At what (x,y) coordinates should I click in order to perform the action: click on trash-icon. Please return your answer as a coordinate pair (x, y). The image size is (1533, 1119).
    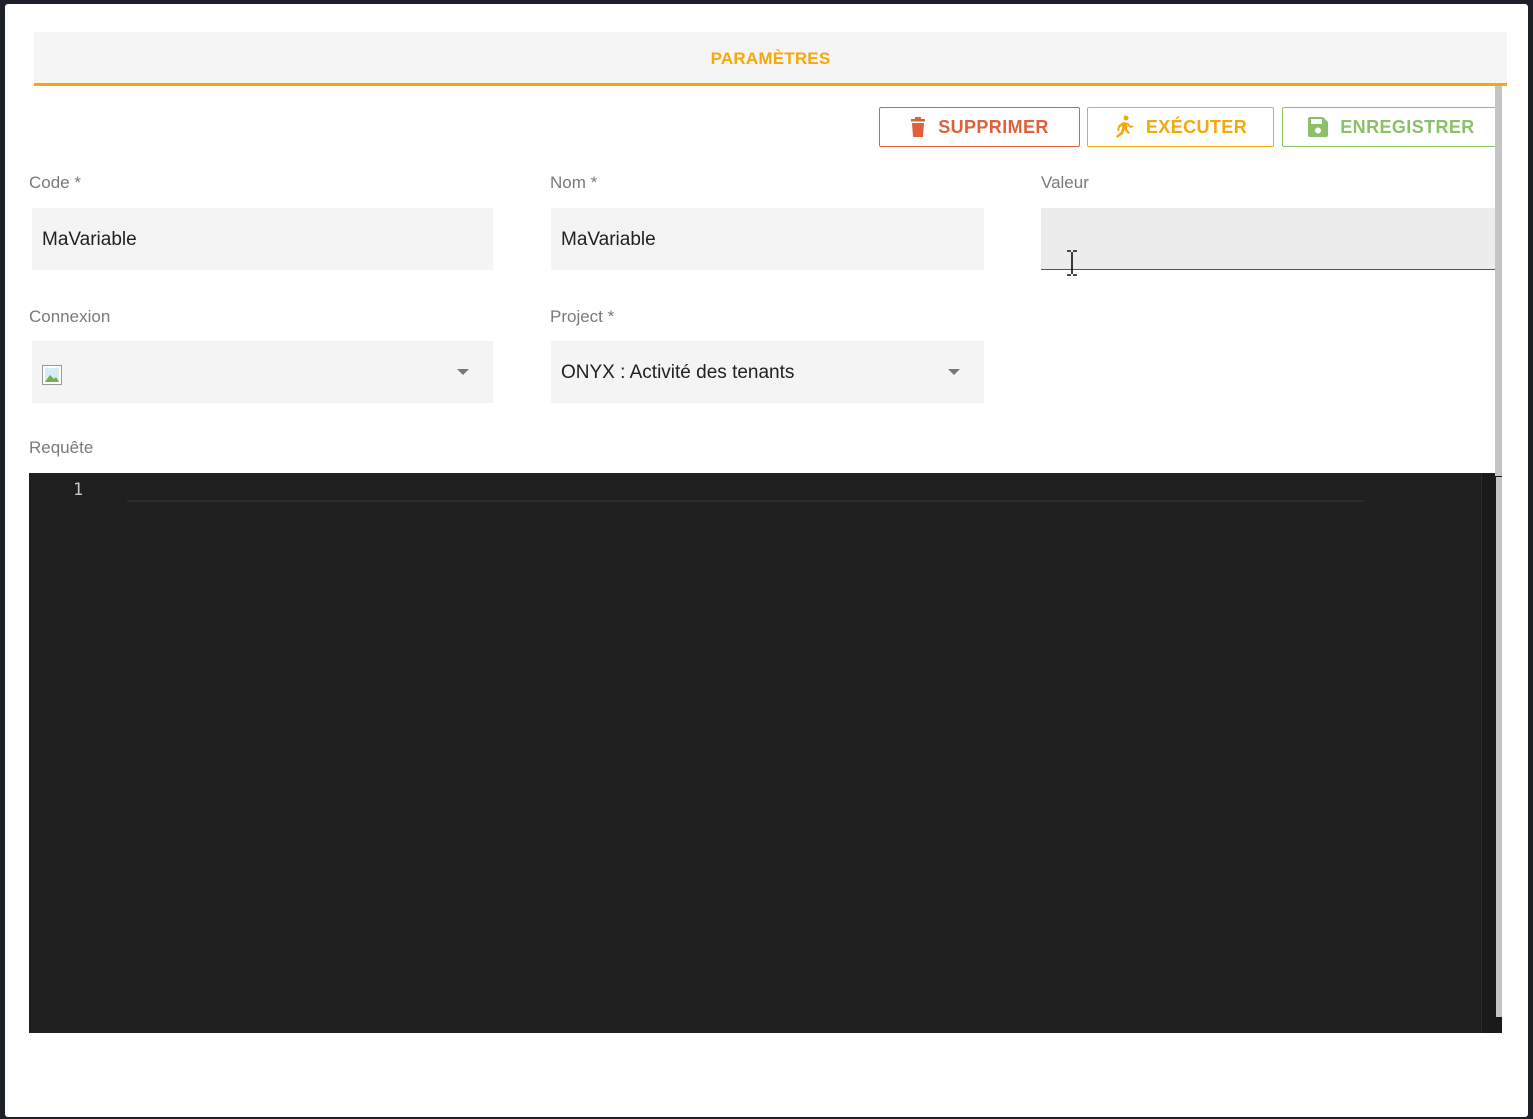
    Looking at the image, I should click on (918, 127).